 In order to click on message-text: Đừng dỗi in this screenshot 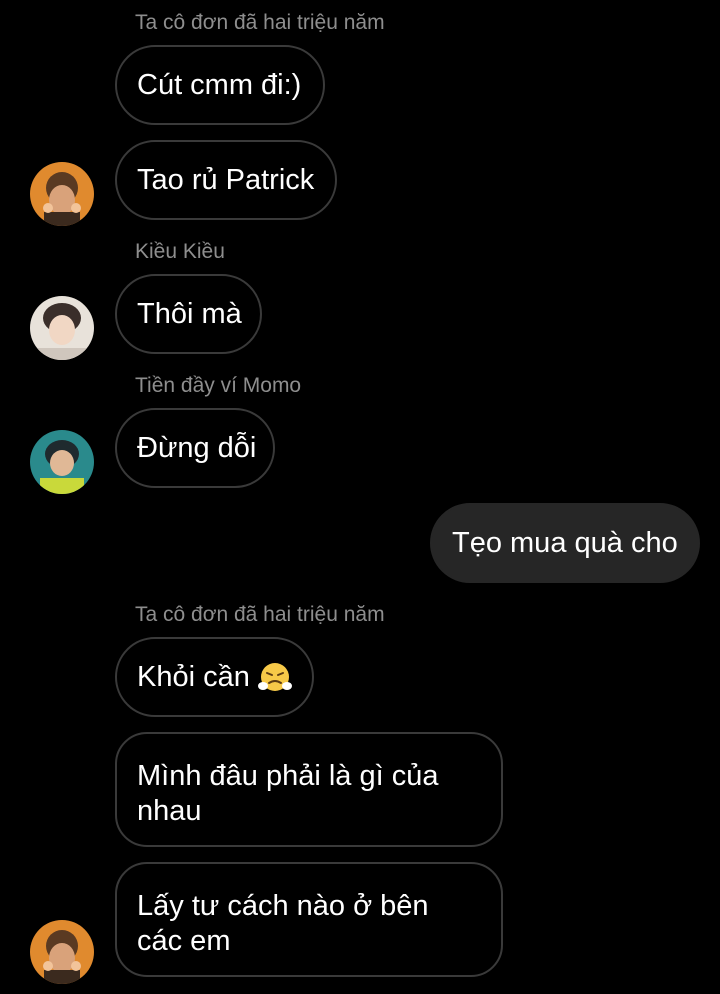, I will do `click(197, 447)`.